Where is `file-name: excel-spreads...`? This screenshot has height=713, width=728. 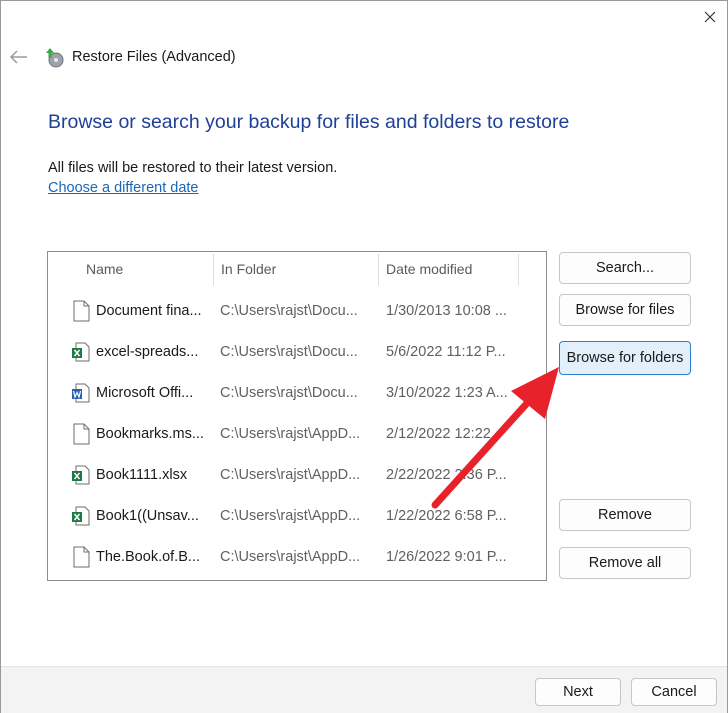
file-name: excel-spreads... is located at coordinates (147, 352).